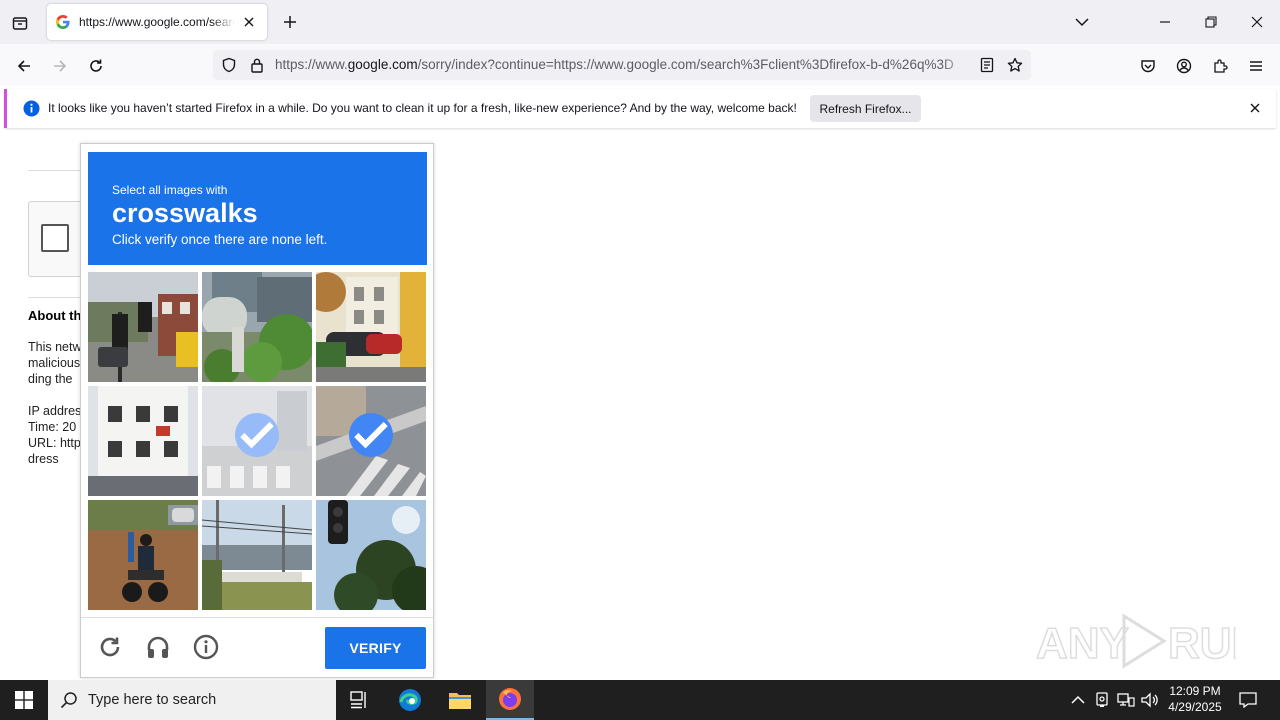  Describe the element at coordinates (206, 647) in the screenshot. I see `help-info-icon` at that location.